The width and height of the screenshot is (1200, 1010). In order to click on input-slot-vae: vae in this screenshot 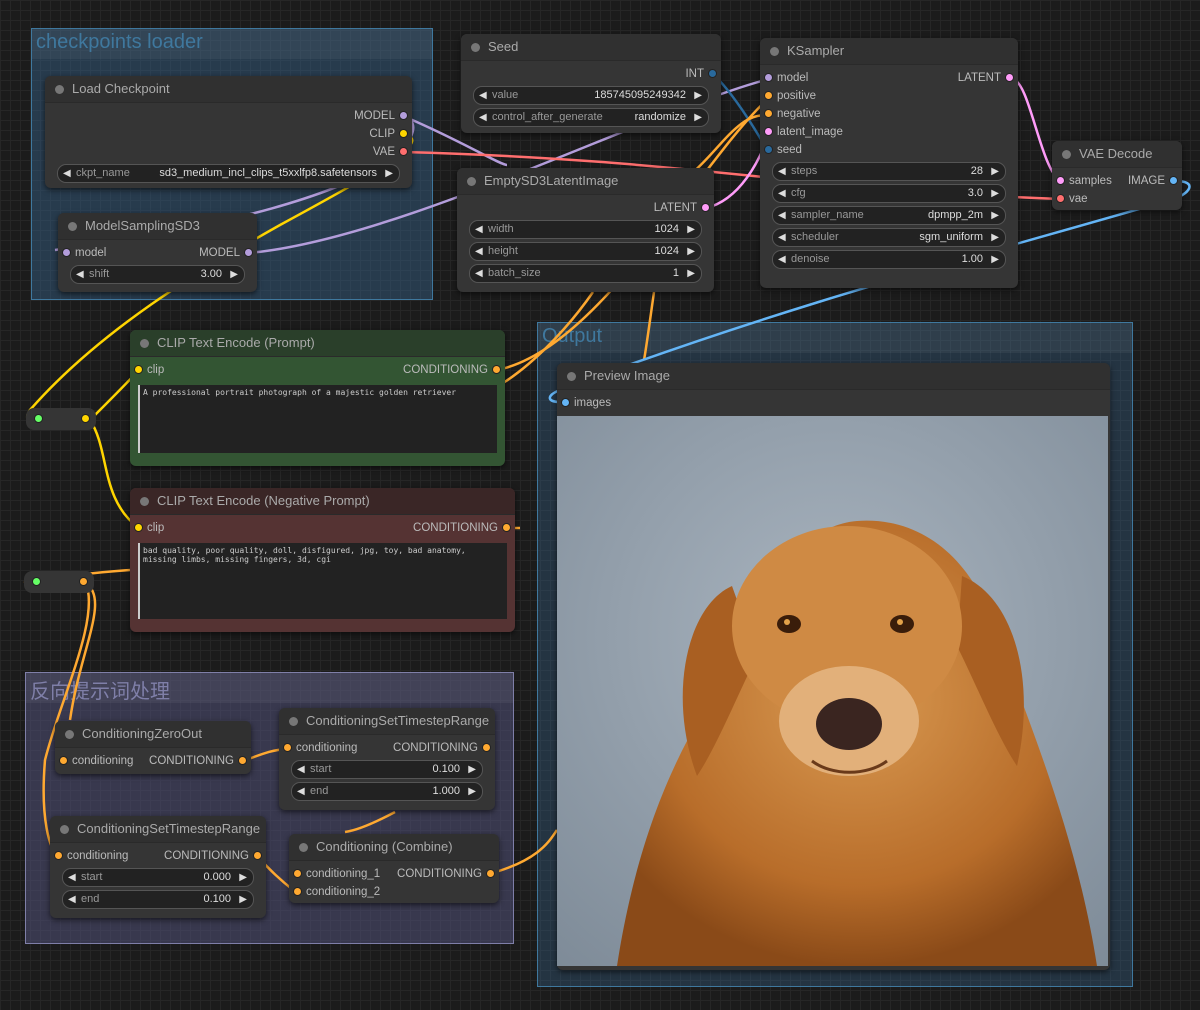, I will do `click(1072, 199)`.